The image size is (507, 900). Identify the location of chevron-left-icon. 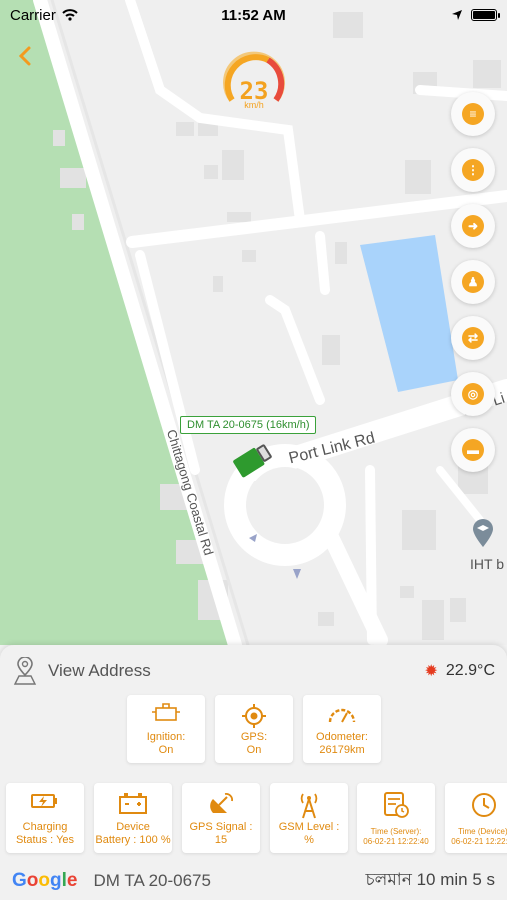
(24, 56).